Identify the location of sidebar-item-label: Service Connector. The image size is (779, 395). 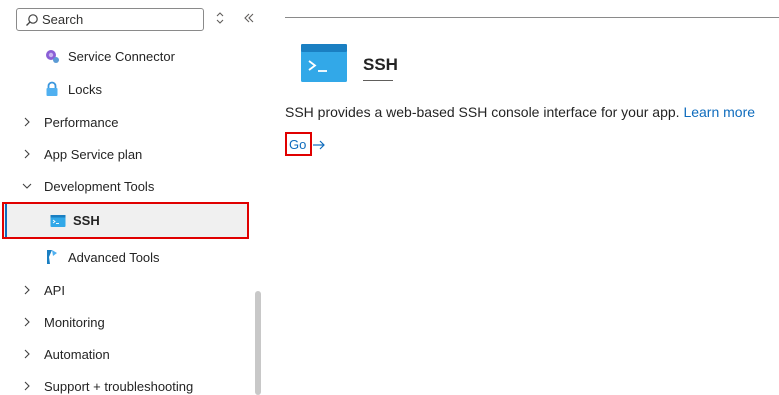
(121, 56).